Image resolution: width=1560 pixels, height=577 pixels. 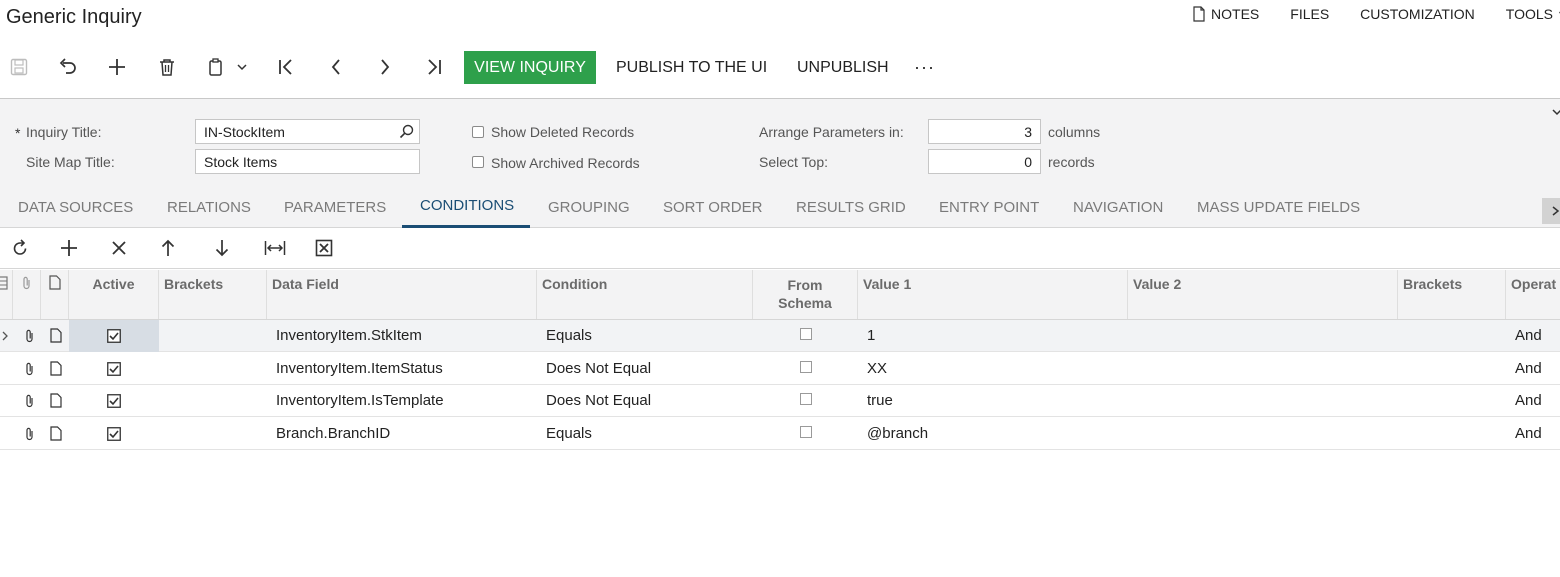 I want to click on arrange-parameters-input: 3, so click(x=984, y=131).